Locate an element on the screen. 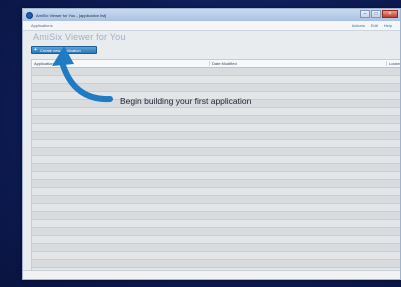 Image resolution: width=401 pixels, height=287 pixels. app-logo-icon is located at coordinates (29, 15).